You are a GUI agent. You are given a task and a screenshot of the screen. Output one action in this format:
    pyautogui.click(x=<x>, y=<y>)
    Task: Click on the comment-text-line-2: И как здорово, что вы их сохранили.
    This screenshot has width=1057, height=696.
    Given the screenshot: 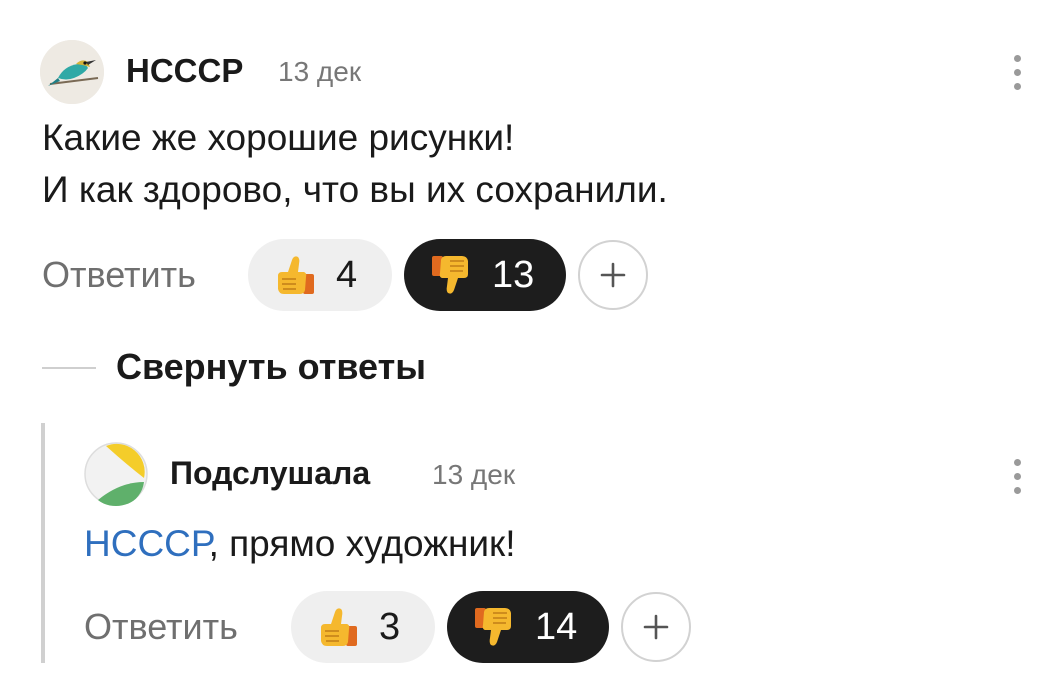 What is the action you would take?
    pyautogui.click(x=355, y=189)
    